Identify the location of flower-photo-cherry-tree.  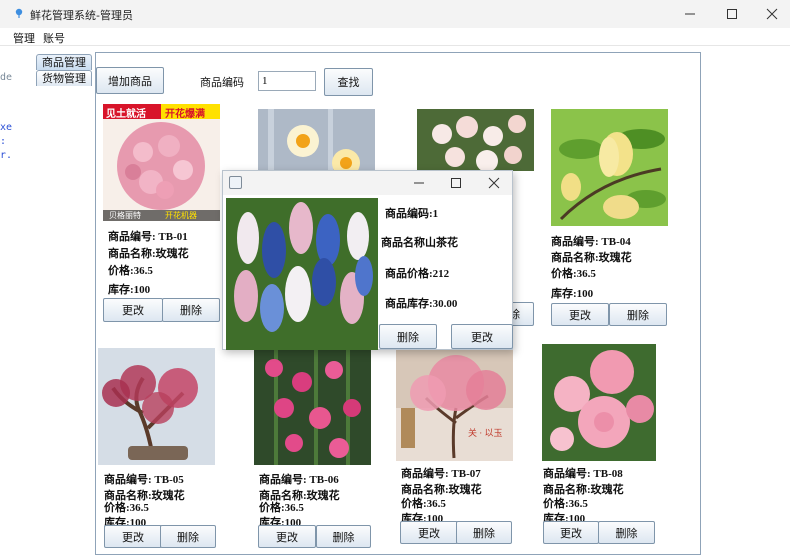
(454, 404).